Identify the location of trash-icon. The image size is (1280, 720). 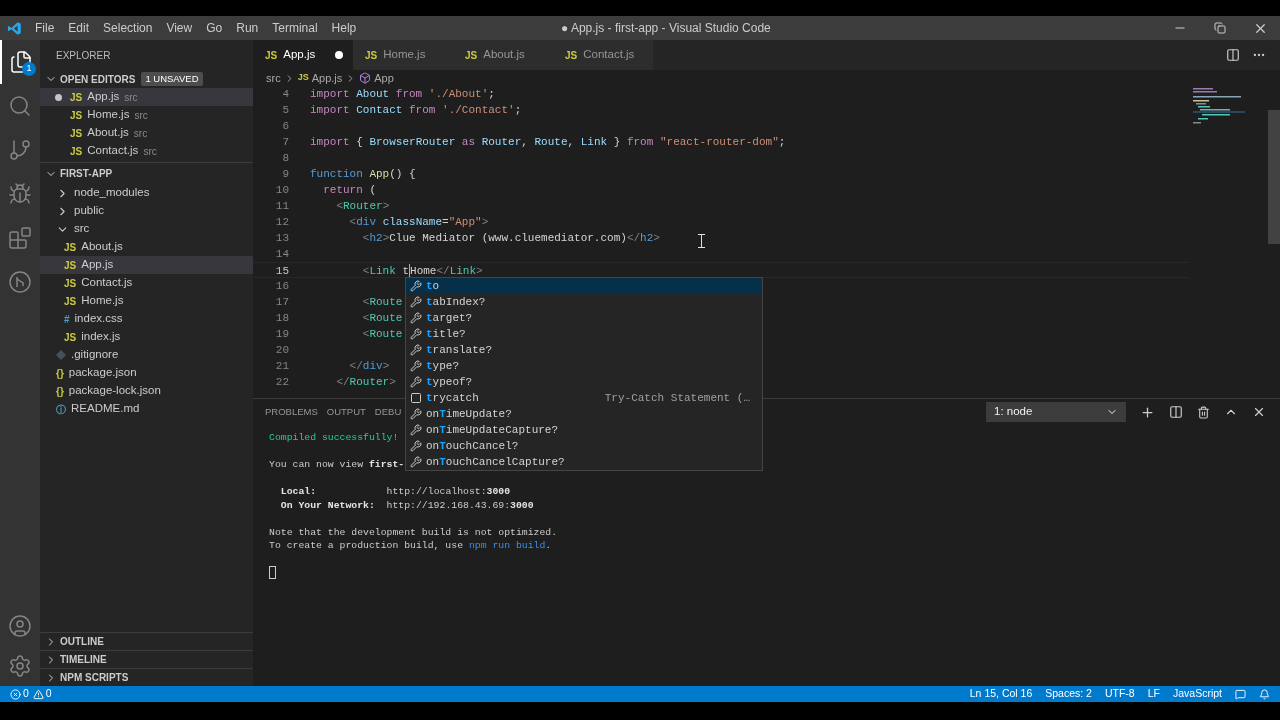
(1203, 412).